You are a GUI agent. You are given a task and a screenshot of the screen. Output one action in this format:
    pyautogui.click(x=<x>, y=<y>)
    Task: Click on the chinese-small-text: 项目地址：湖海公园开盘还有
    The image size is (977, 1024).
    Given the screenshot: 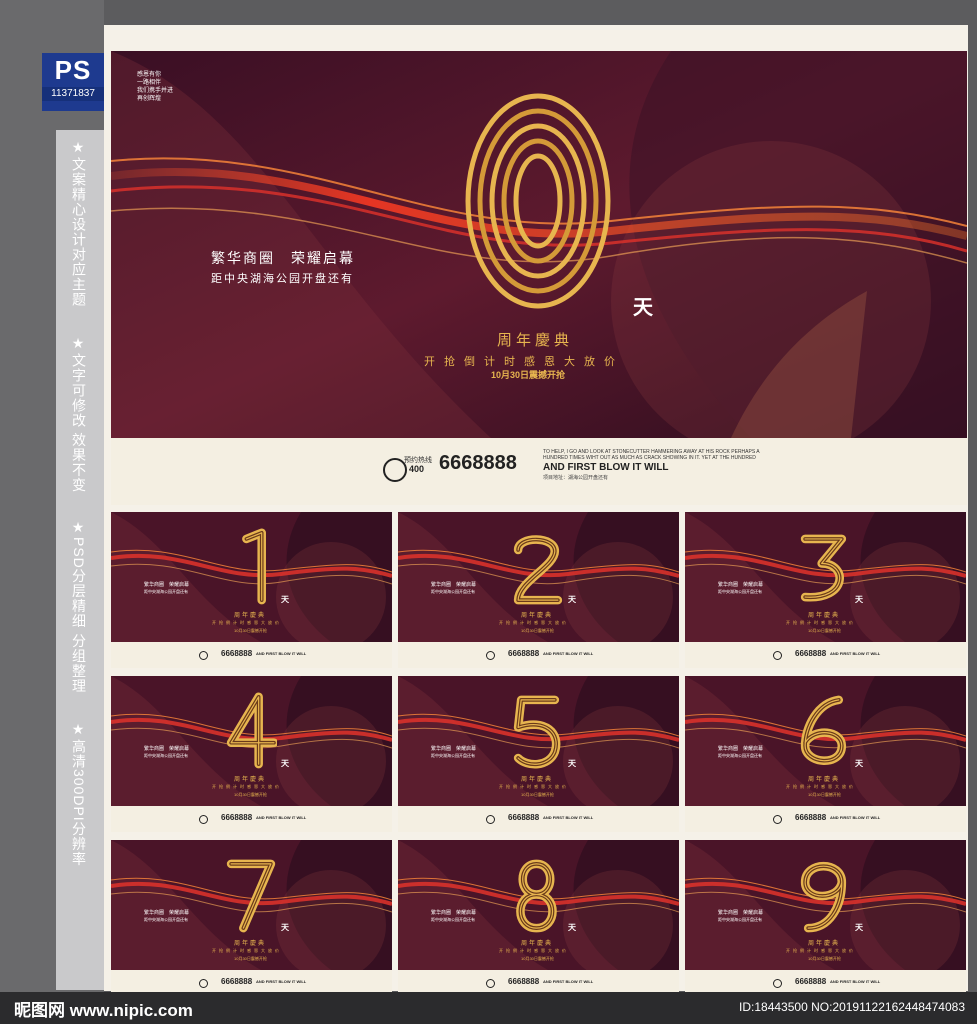 What is the action you would take?
    pyautogui.click(x=576, y=478)
    